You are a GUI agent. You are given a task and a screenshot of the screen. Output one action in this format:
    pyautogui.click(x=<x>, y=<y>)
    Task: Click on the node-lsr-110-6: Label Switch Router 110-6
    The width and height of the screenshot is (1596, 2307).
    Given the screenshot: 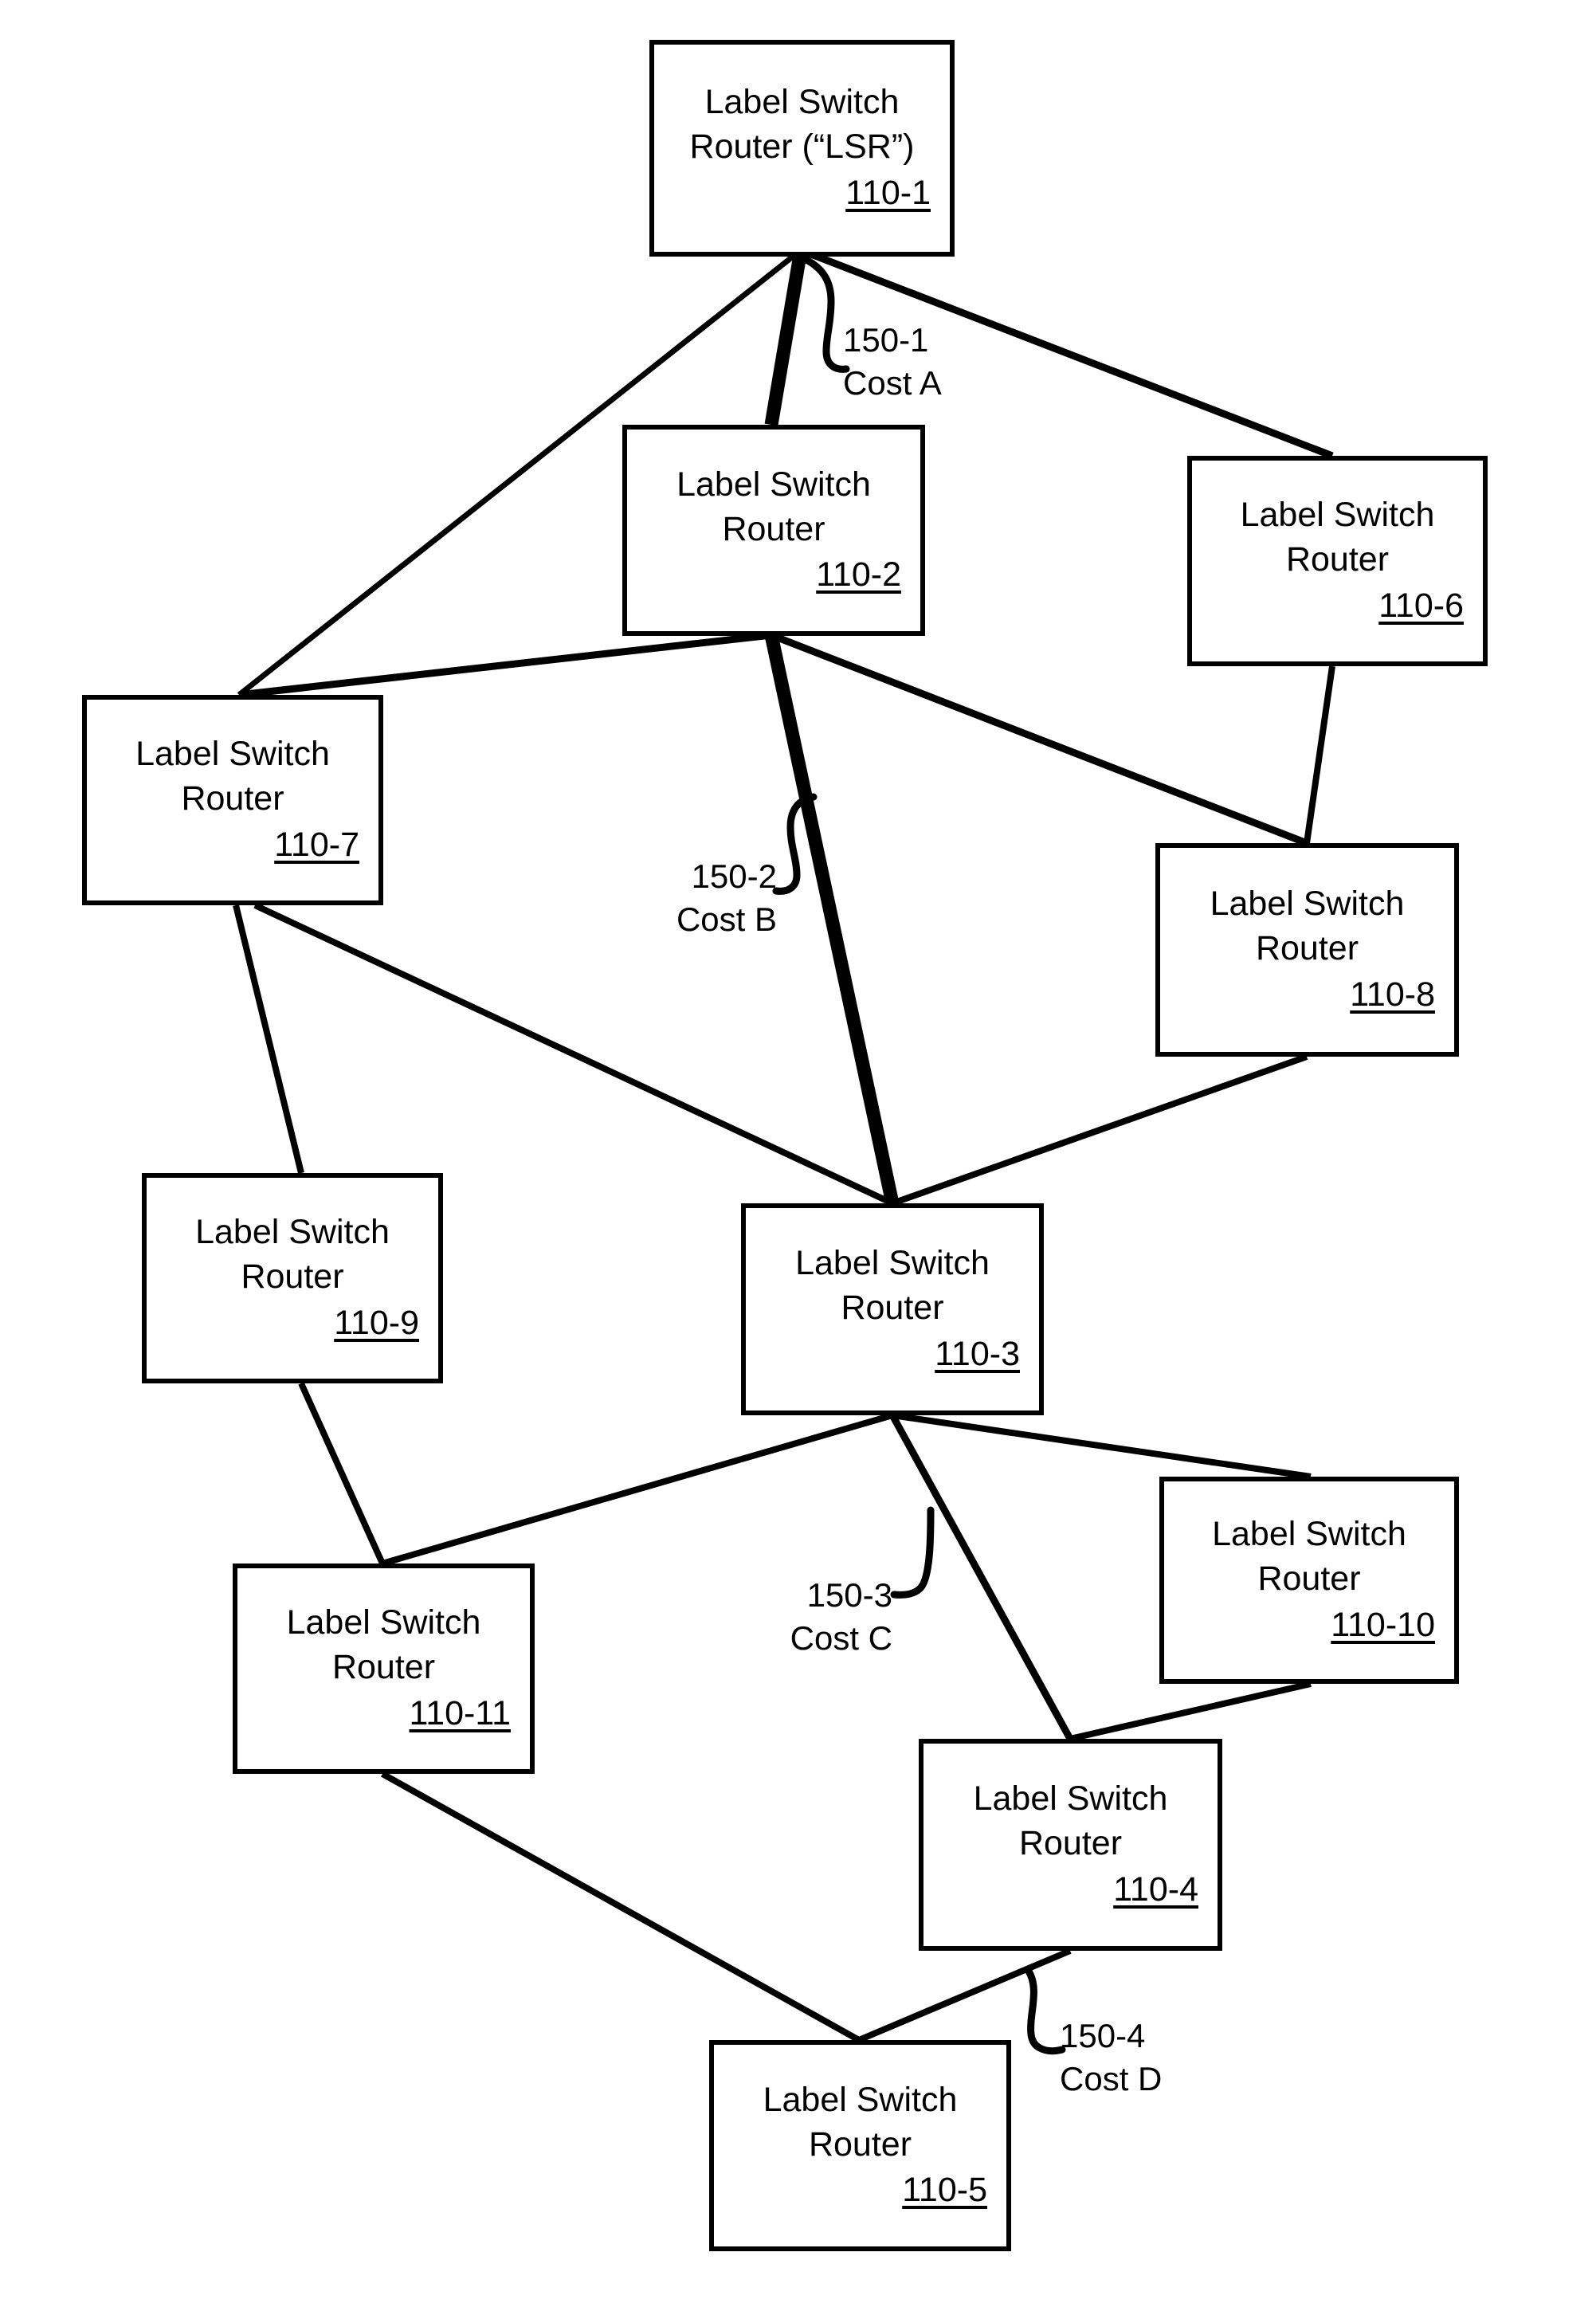 What is the action you would take?
    pyautogui.click(x=1338, y=561)
    